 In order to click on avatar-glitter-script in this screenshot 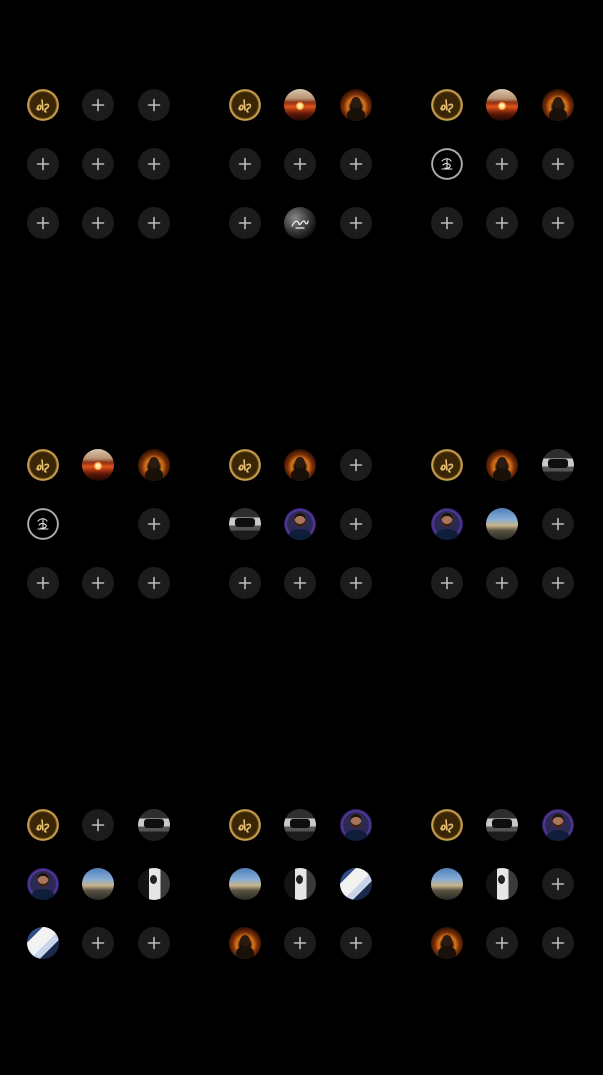, I will do `click(300, 223)`.